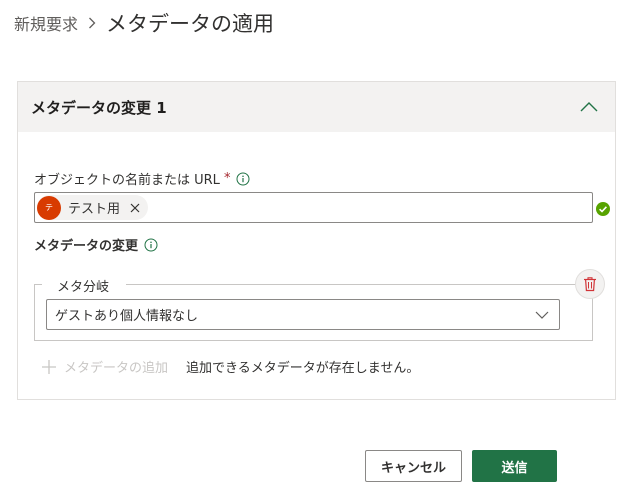  What do you see at coordinates (116, 368) in the screenshot?
I see `add-metadata-label: メタデータの追加` at bounding box center [116, 368].